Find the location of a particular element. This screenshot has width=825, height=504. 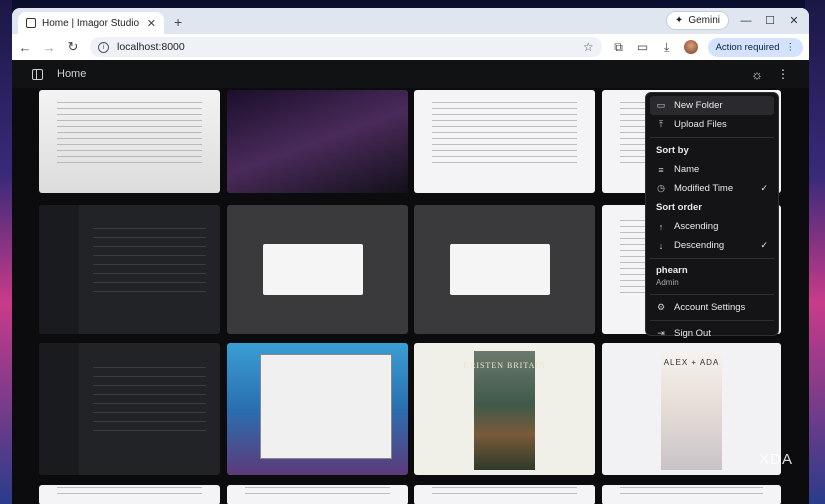

menu-item-account-settings: ⚙ Account Settings is located at coordinates (712, 307).